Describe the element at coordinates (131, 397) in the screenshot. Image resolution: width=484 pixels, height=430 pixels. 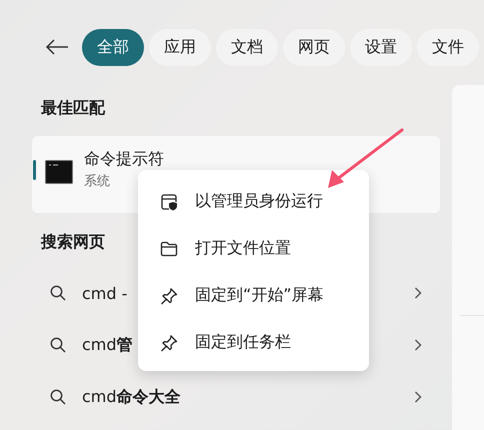
I see `result-text: cmd命令大全` at that location.